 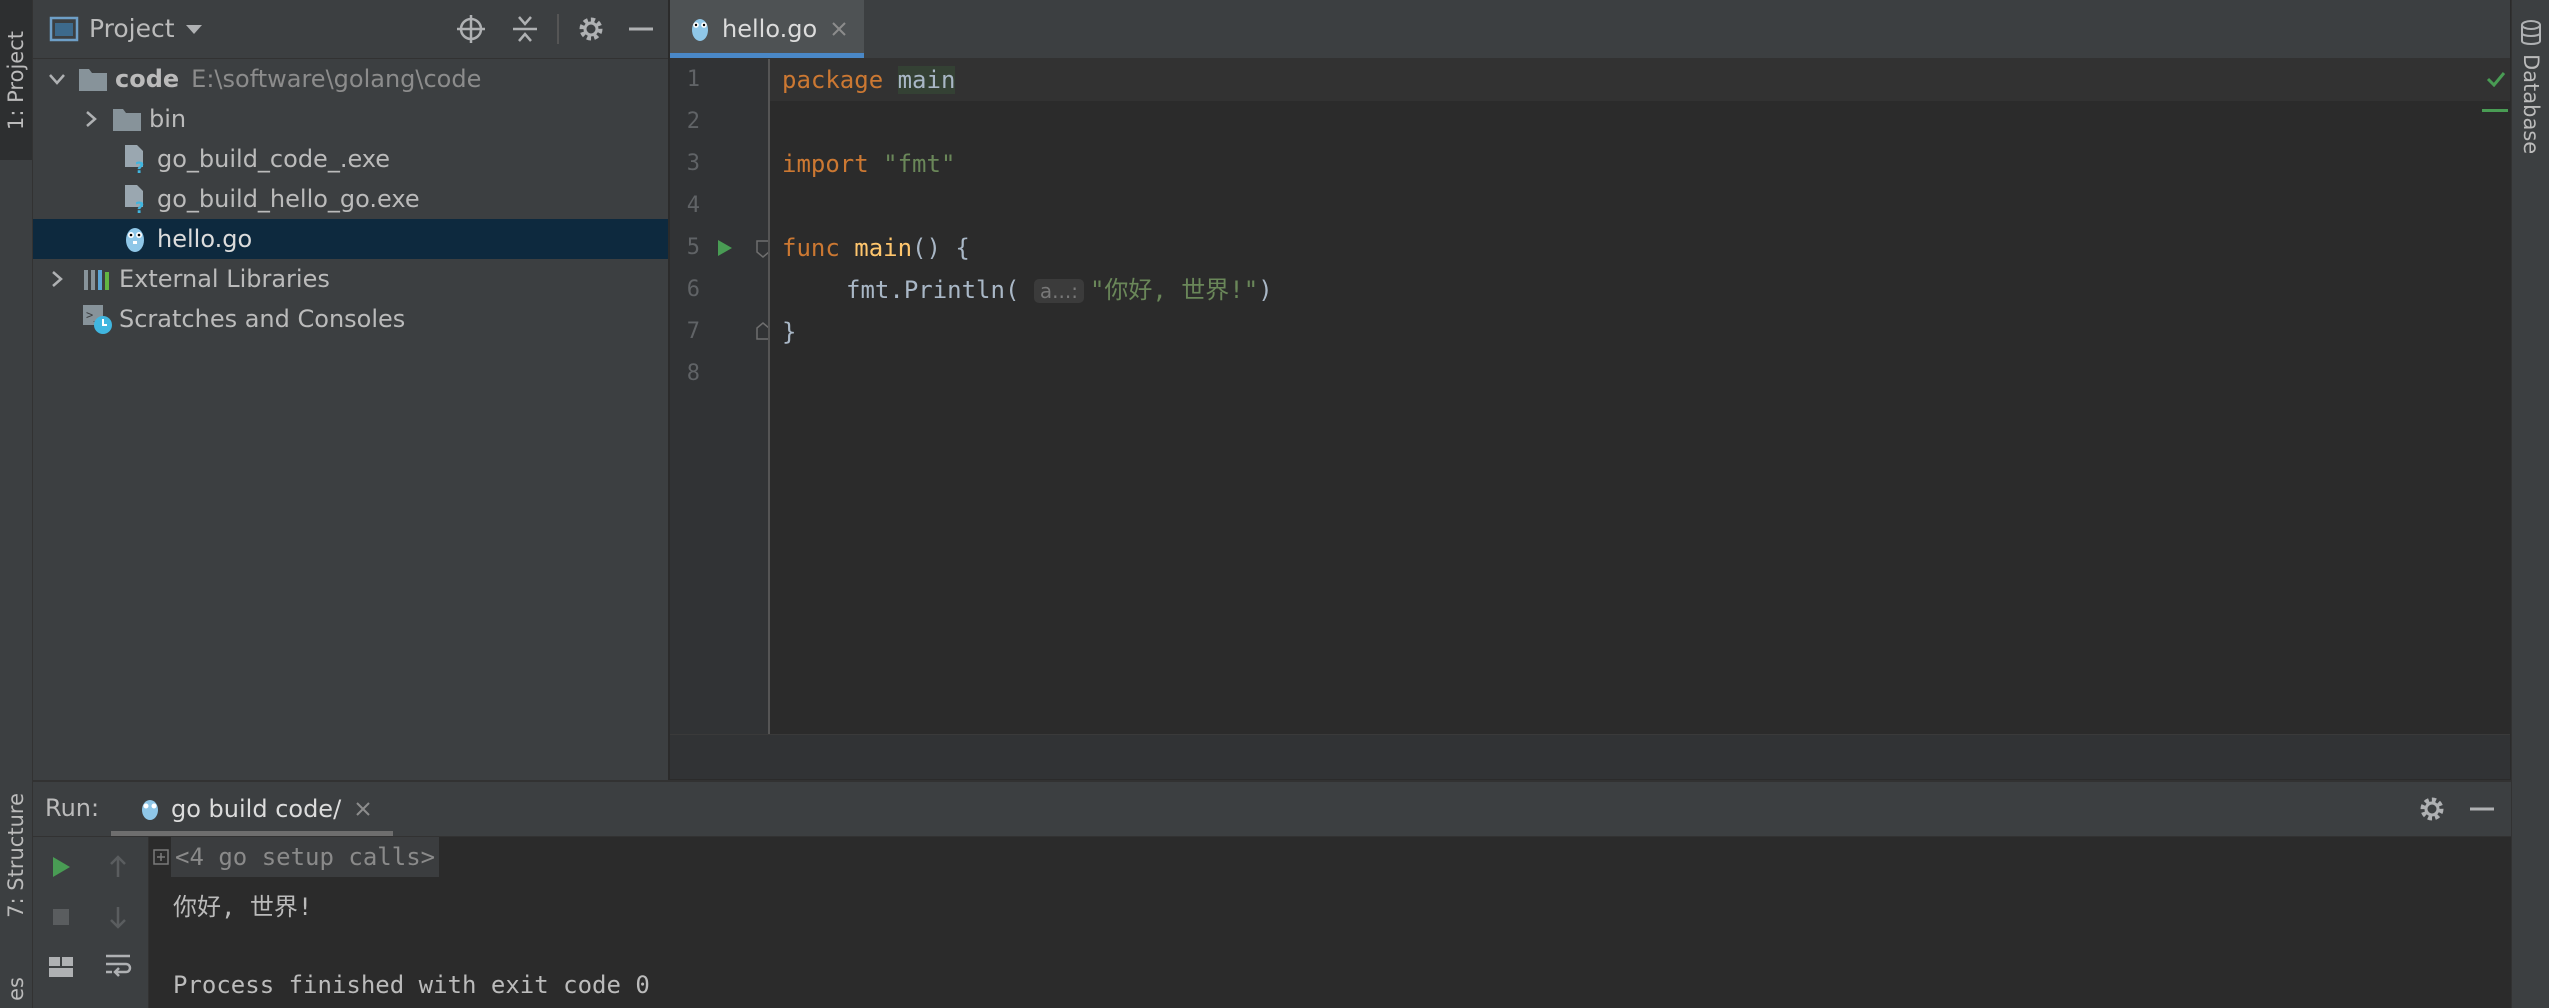 What do you see at coordinates (471, 29) in the screenshot?
I see `locate-file-icon` at bounding box center [471, 29].